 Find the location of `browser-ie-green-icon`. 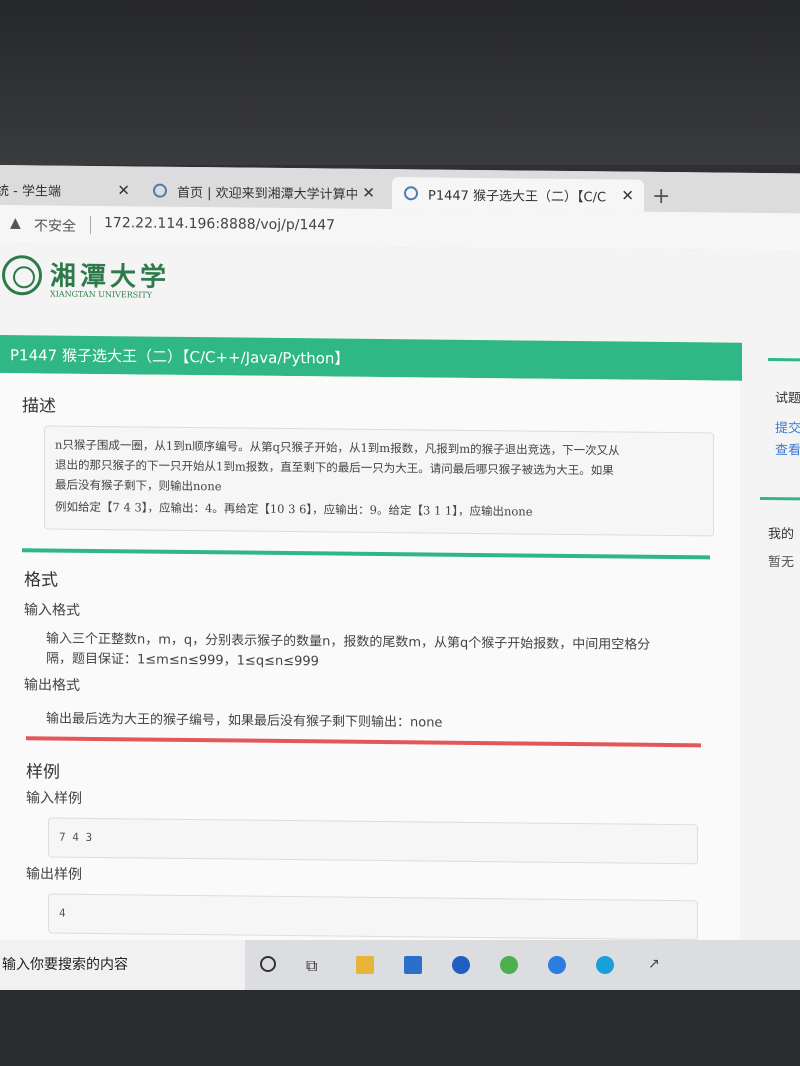

browser-ie-green-icon is located at coordinates (509, 965).